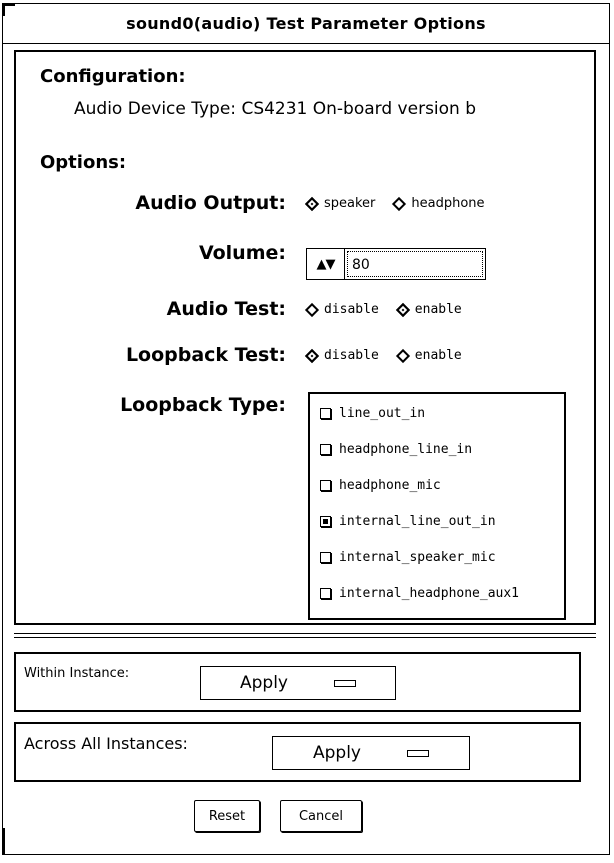  Describe the element at coordinates (9, 841) in the screenshot. I see `window-corner` at that location.